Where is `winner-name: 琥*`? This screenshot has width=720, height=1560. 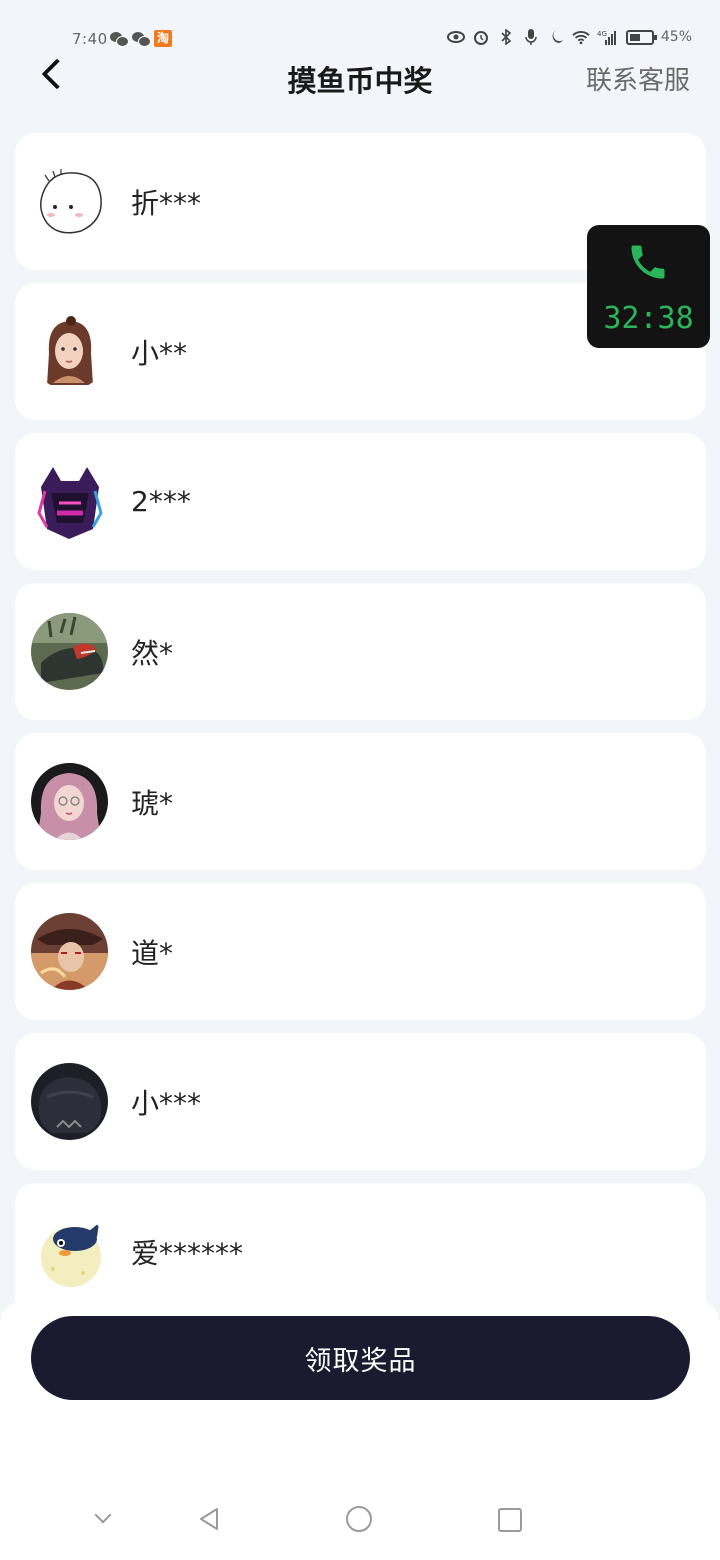
winner-name: 琥* is located at coordinates (152, 803).